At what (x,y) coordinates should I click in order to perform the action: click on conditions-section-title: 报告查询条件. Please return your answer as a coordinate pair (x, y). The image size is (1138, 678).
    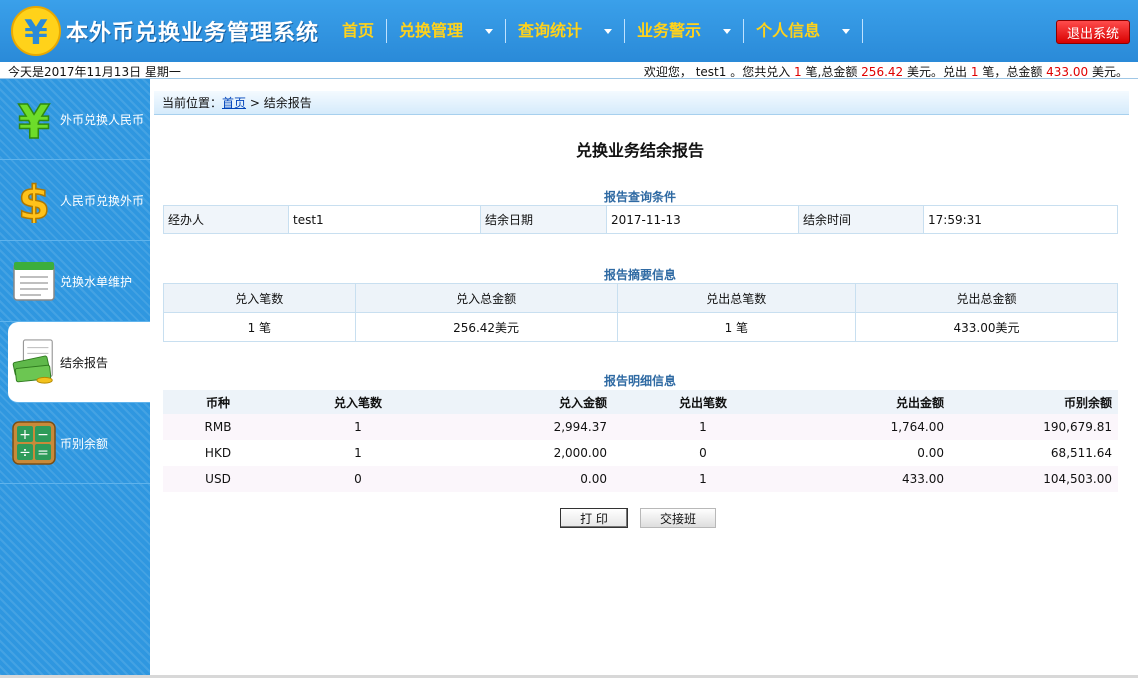
    Looking at the image, I should click on (639, 197).